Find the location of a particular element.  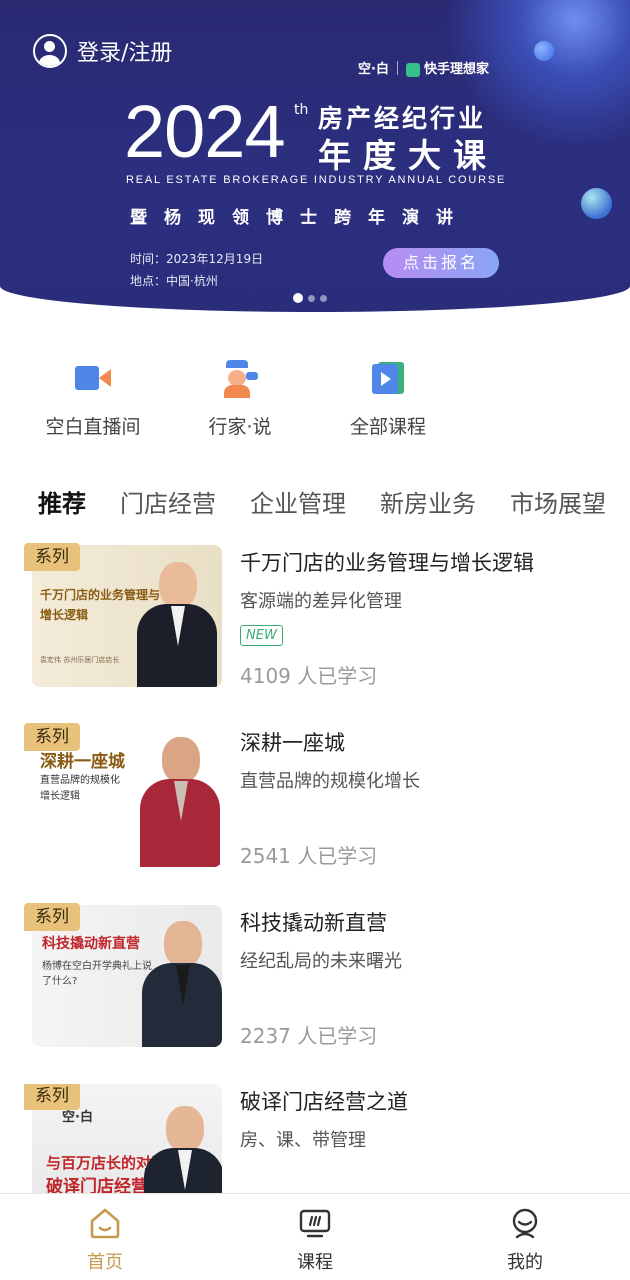

login-link: 登录/注册 is located at coordinates (102, 51).